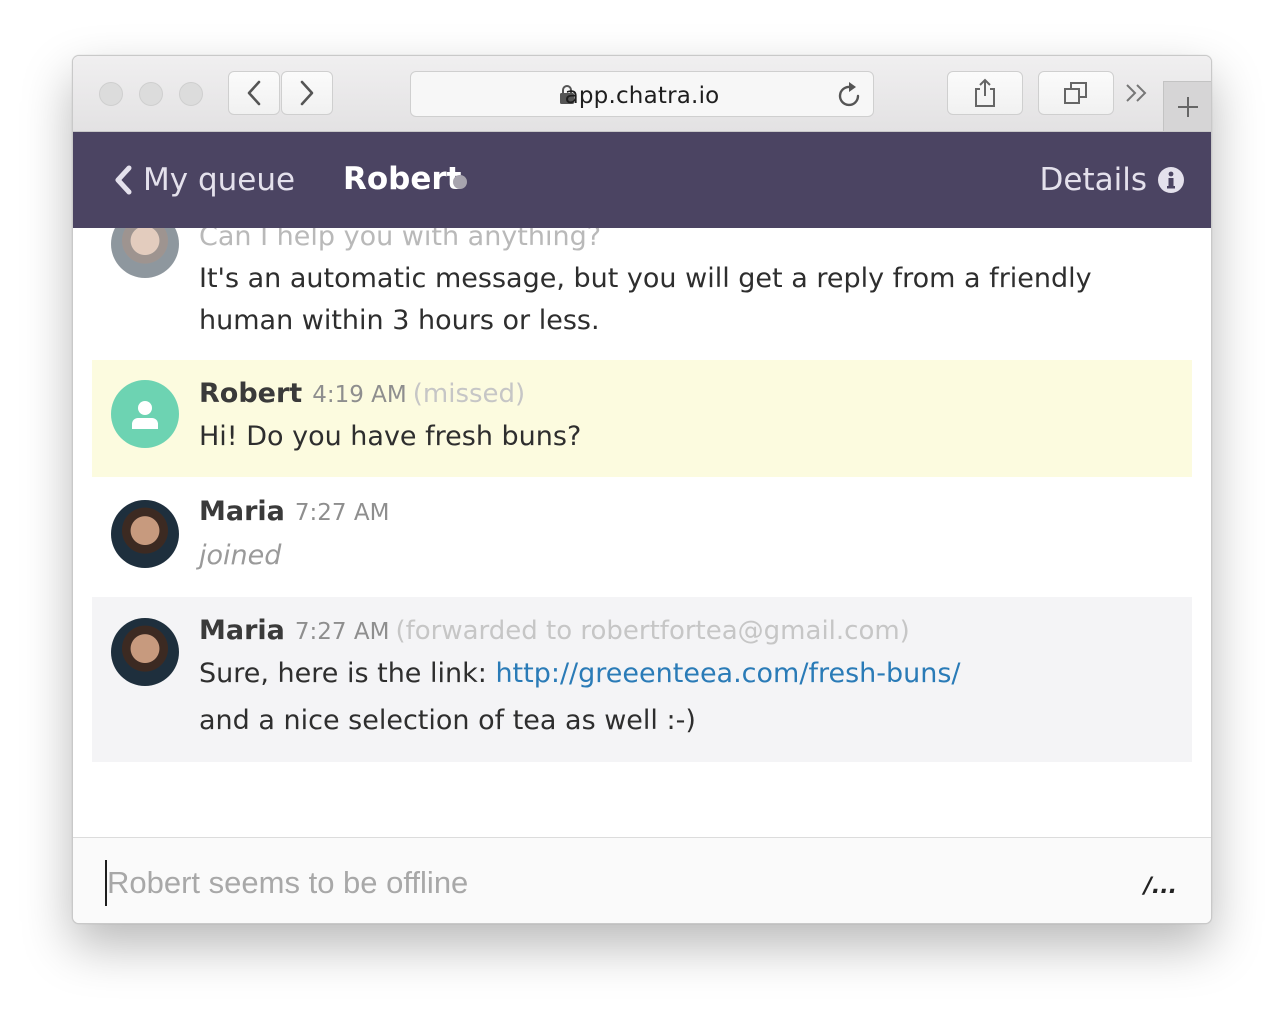 The image size is (1282, 1010). I want to click on close-window-button, so click(111, 94).